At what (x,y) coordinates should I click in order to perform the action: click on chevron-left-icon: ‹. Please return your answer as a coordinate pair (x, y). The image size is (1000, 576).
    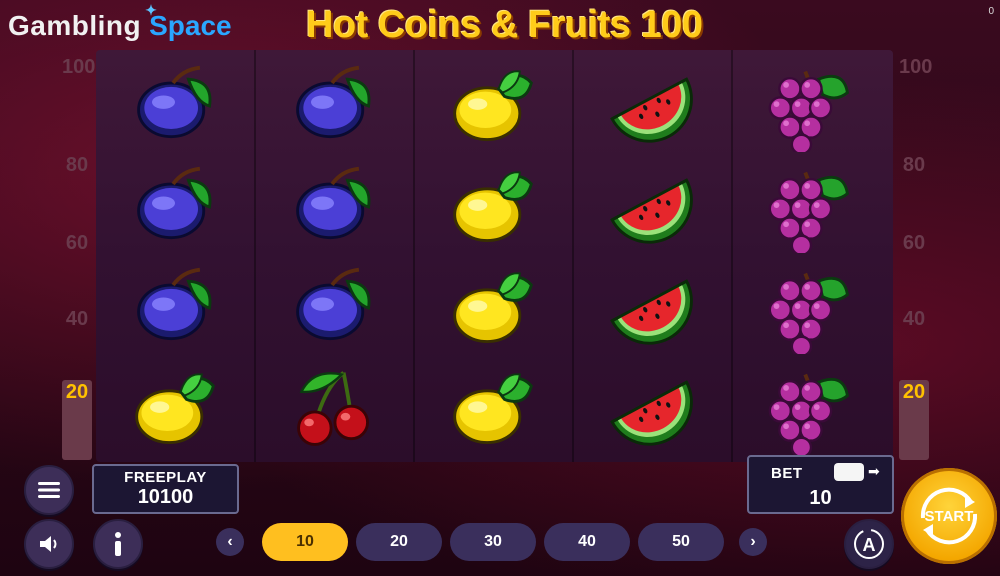
    Looking at the image, I should click on (230, 541).